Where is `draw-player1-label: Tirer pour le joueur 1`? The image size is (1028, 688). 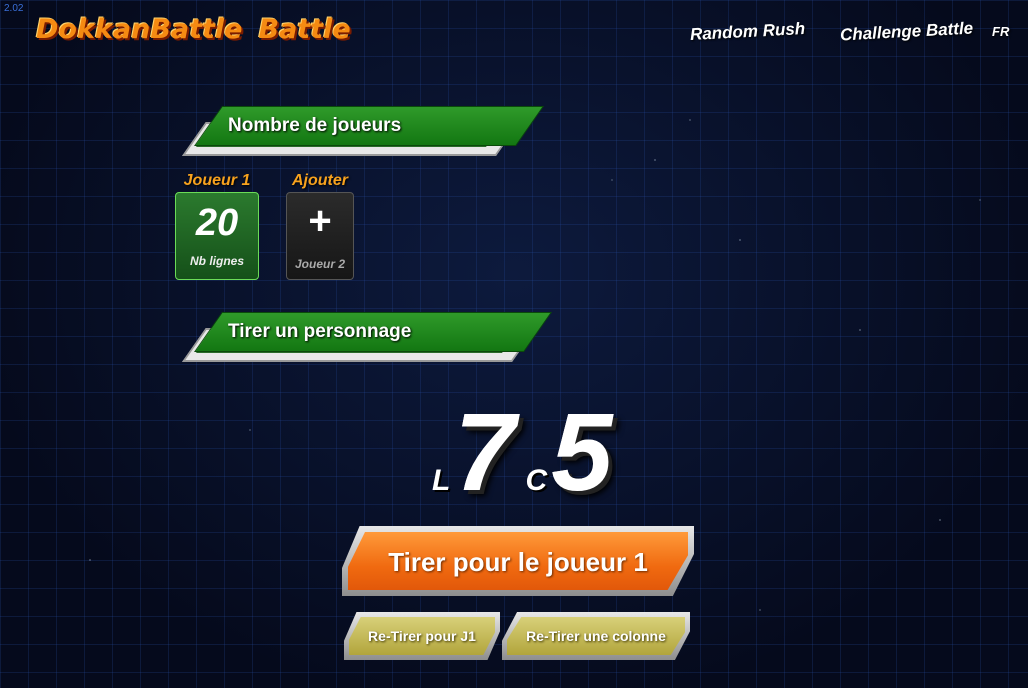 draw-player1-label: Tirer pour le joueur 1 is located at coordinates (518, 562).